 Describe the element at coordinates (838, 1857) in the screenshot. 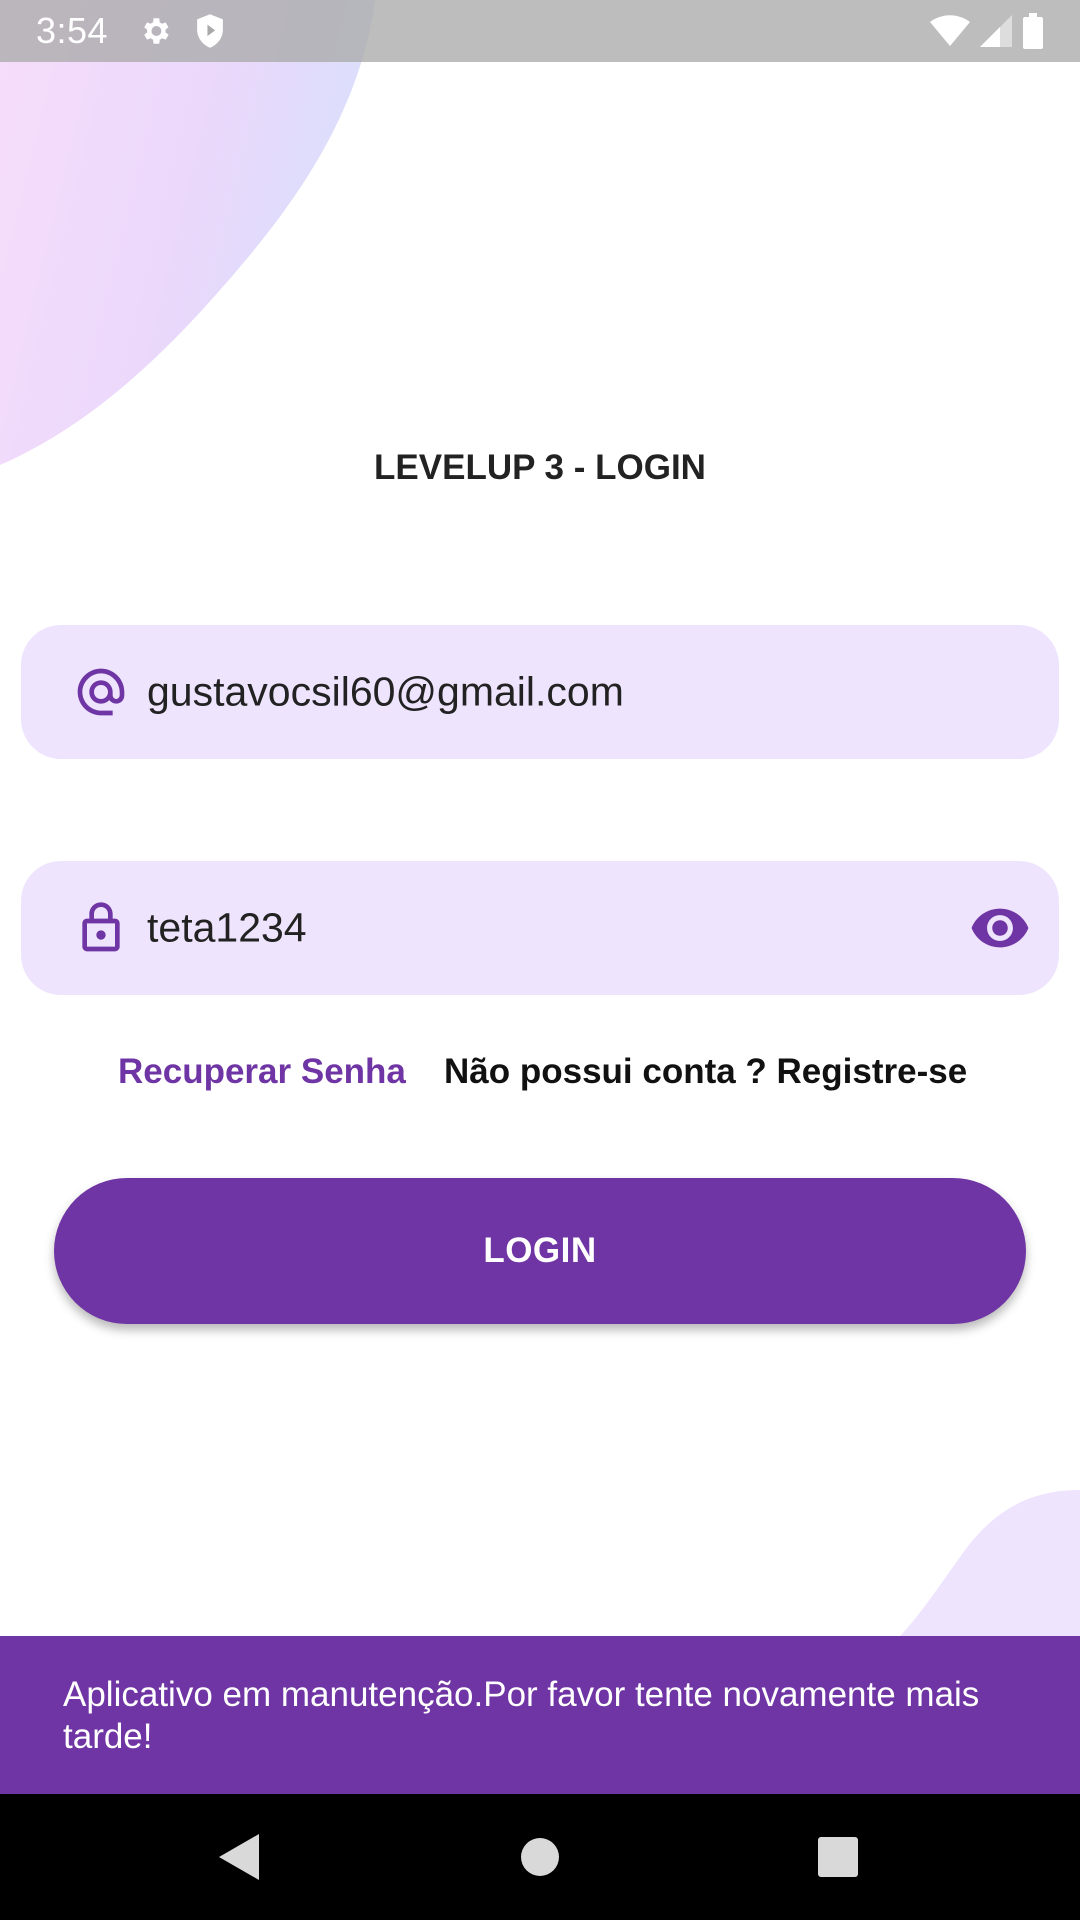

I see `recents-icon` at that location.